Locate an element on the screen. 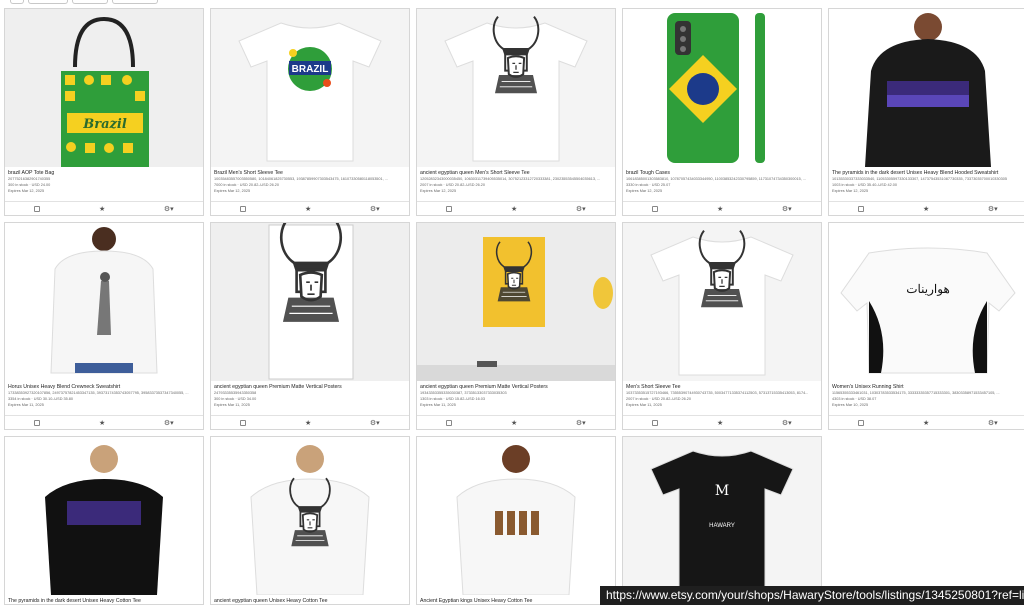 The image size is (1024, 605). listing-stock-price: 2007 in stock · USD 20.82–USD 26.20 is located at coordinates (659, 399).